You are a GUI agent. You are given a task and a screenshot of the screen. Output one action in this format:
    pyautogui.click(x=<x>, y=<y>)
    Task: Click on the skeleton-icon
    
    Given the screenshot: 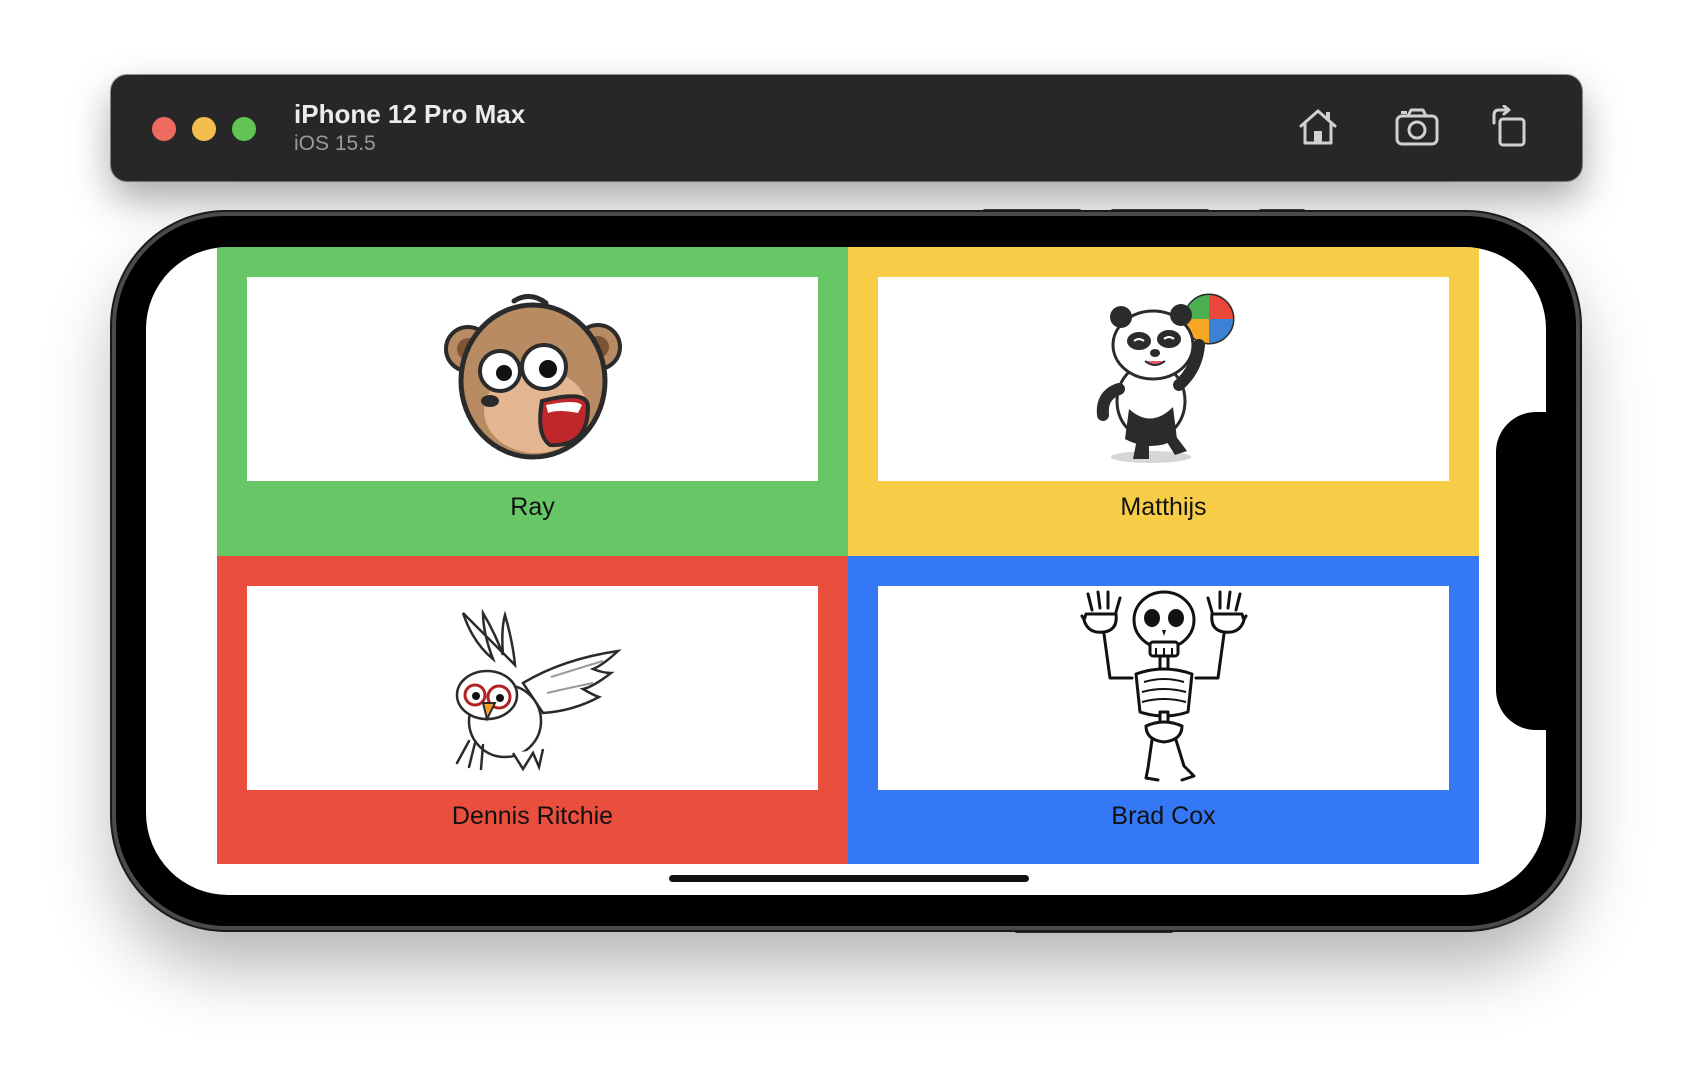 What is the action you would take?
    pyautogui.click(x=1163, y=685)
    